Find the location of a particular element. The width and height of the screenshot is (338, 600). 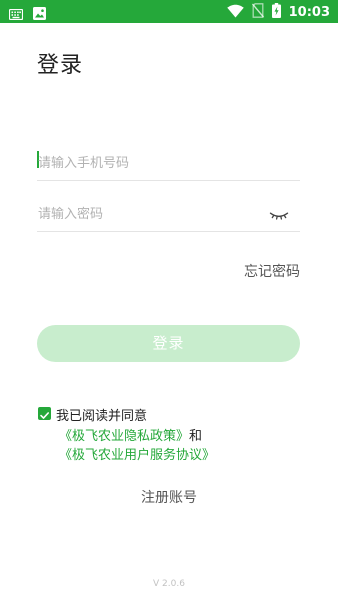

agreement-checkbox is located at coordinates (44, 413).